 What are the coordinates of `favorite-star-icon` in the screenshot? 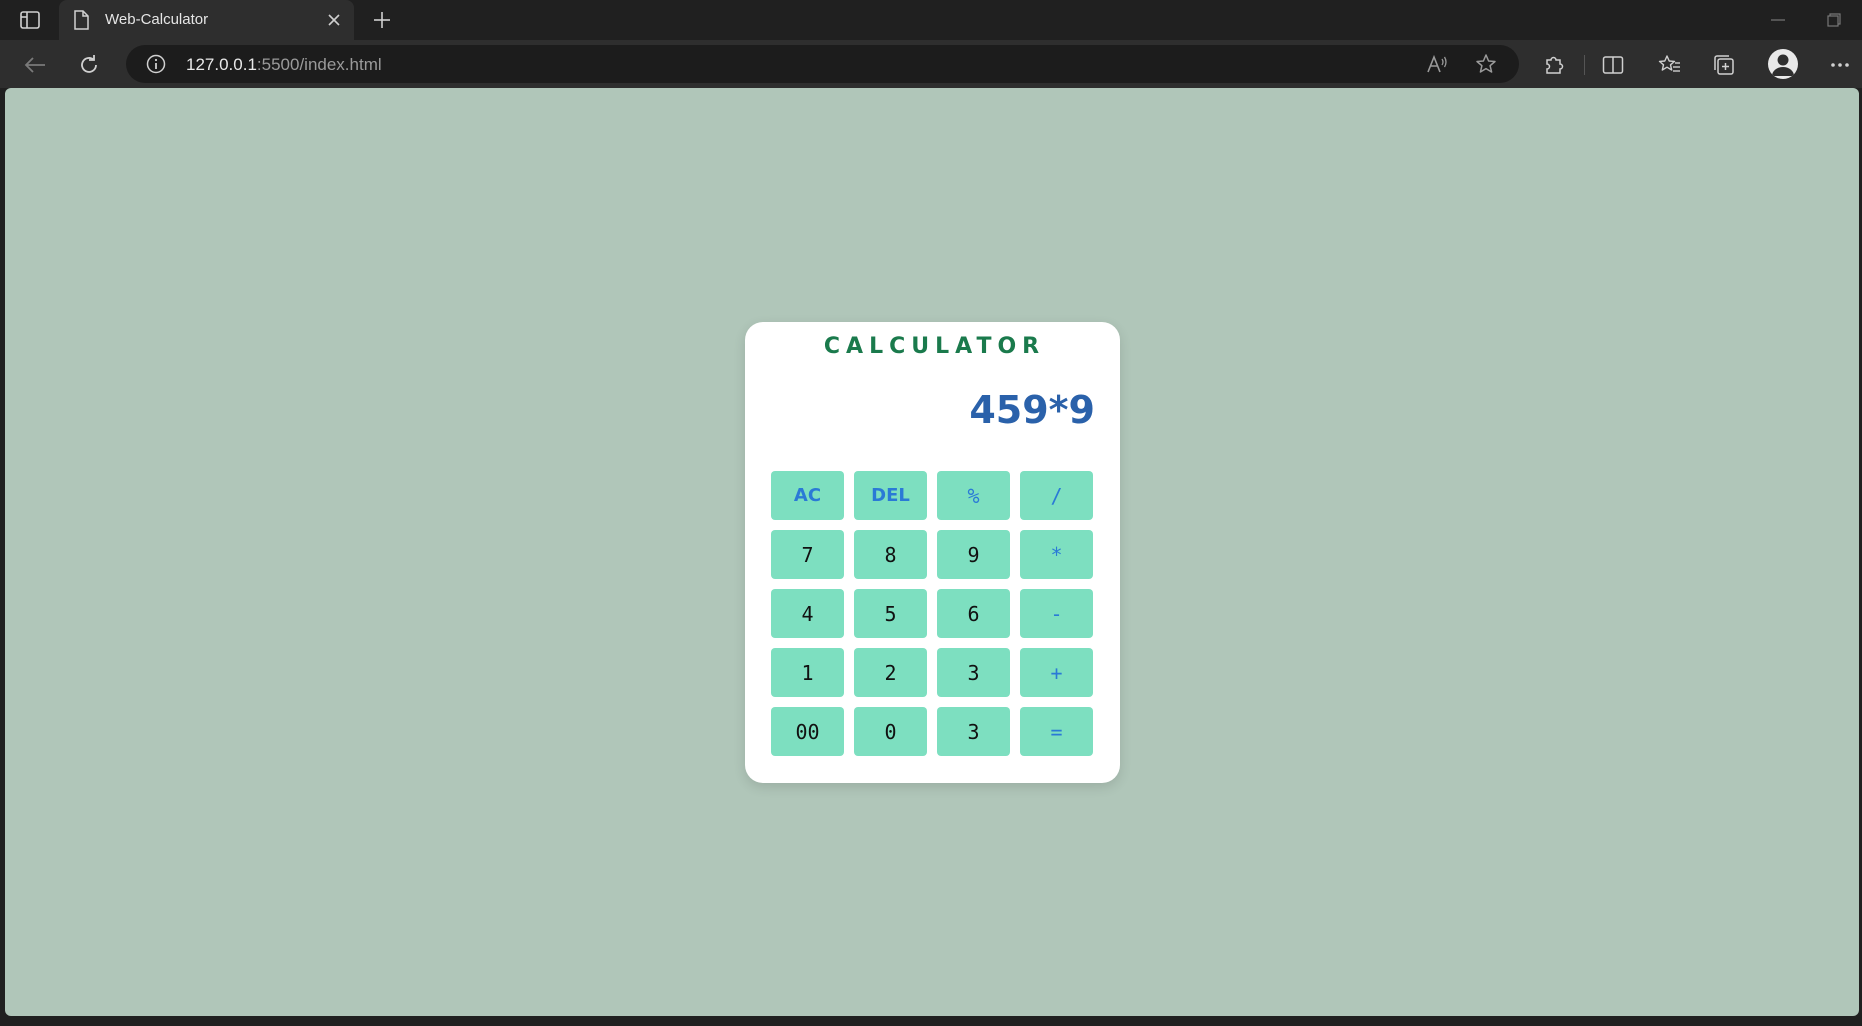 It's located at (1486, 64).